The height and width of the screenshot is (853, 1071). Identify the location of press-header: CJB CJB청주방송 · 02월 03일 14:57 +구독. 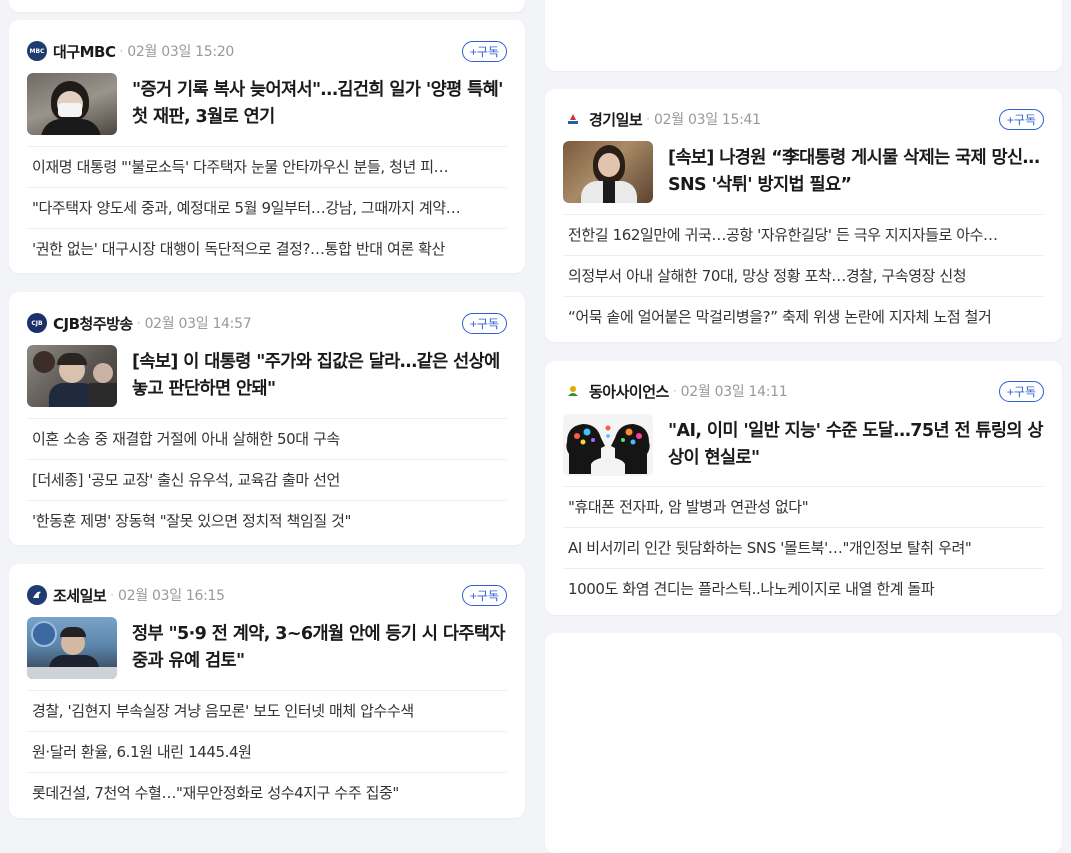
(267, 323).